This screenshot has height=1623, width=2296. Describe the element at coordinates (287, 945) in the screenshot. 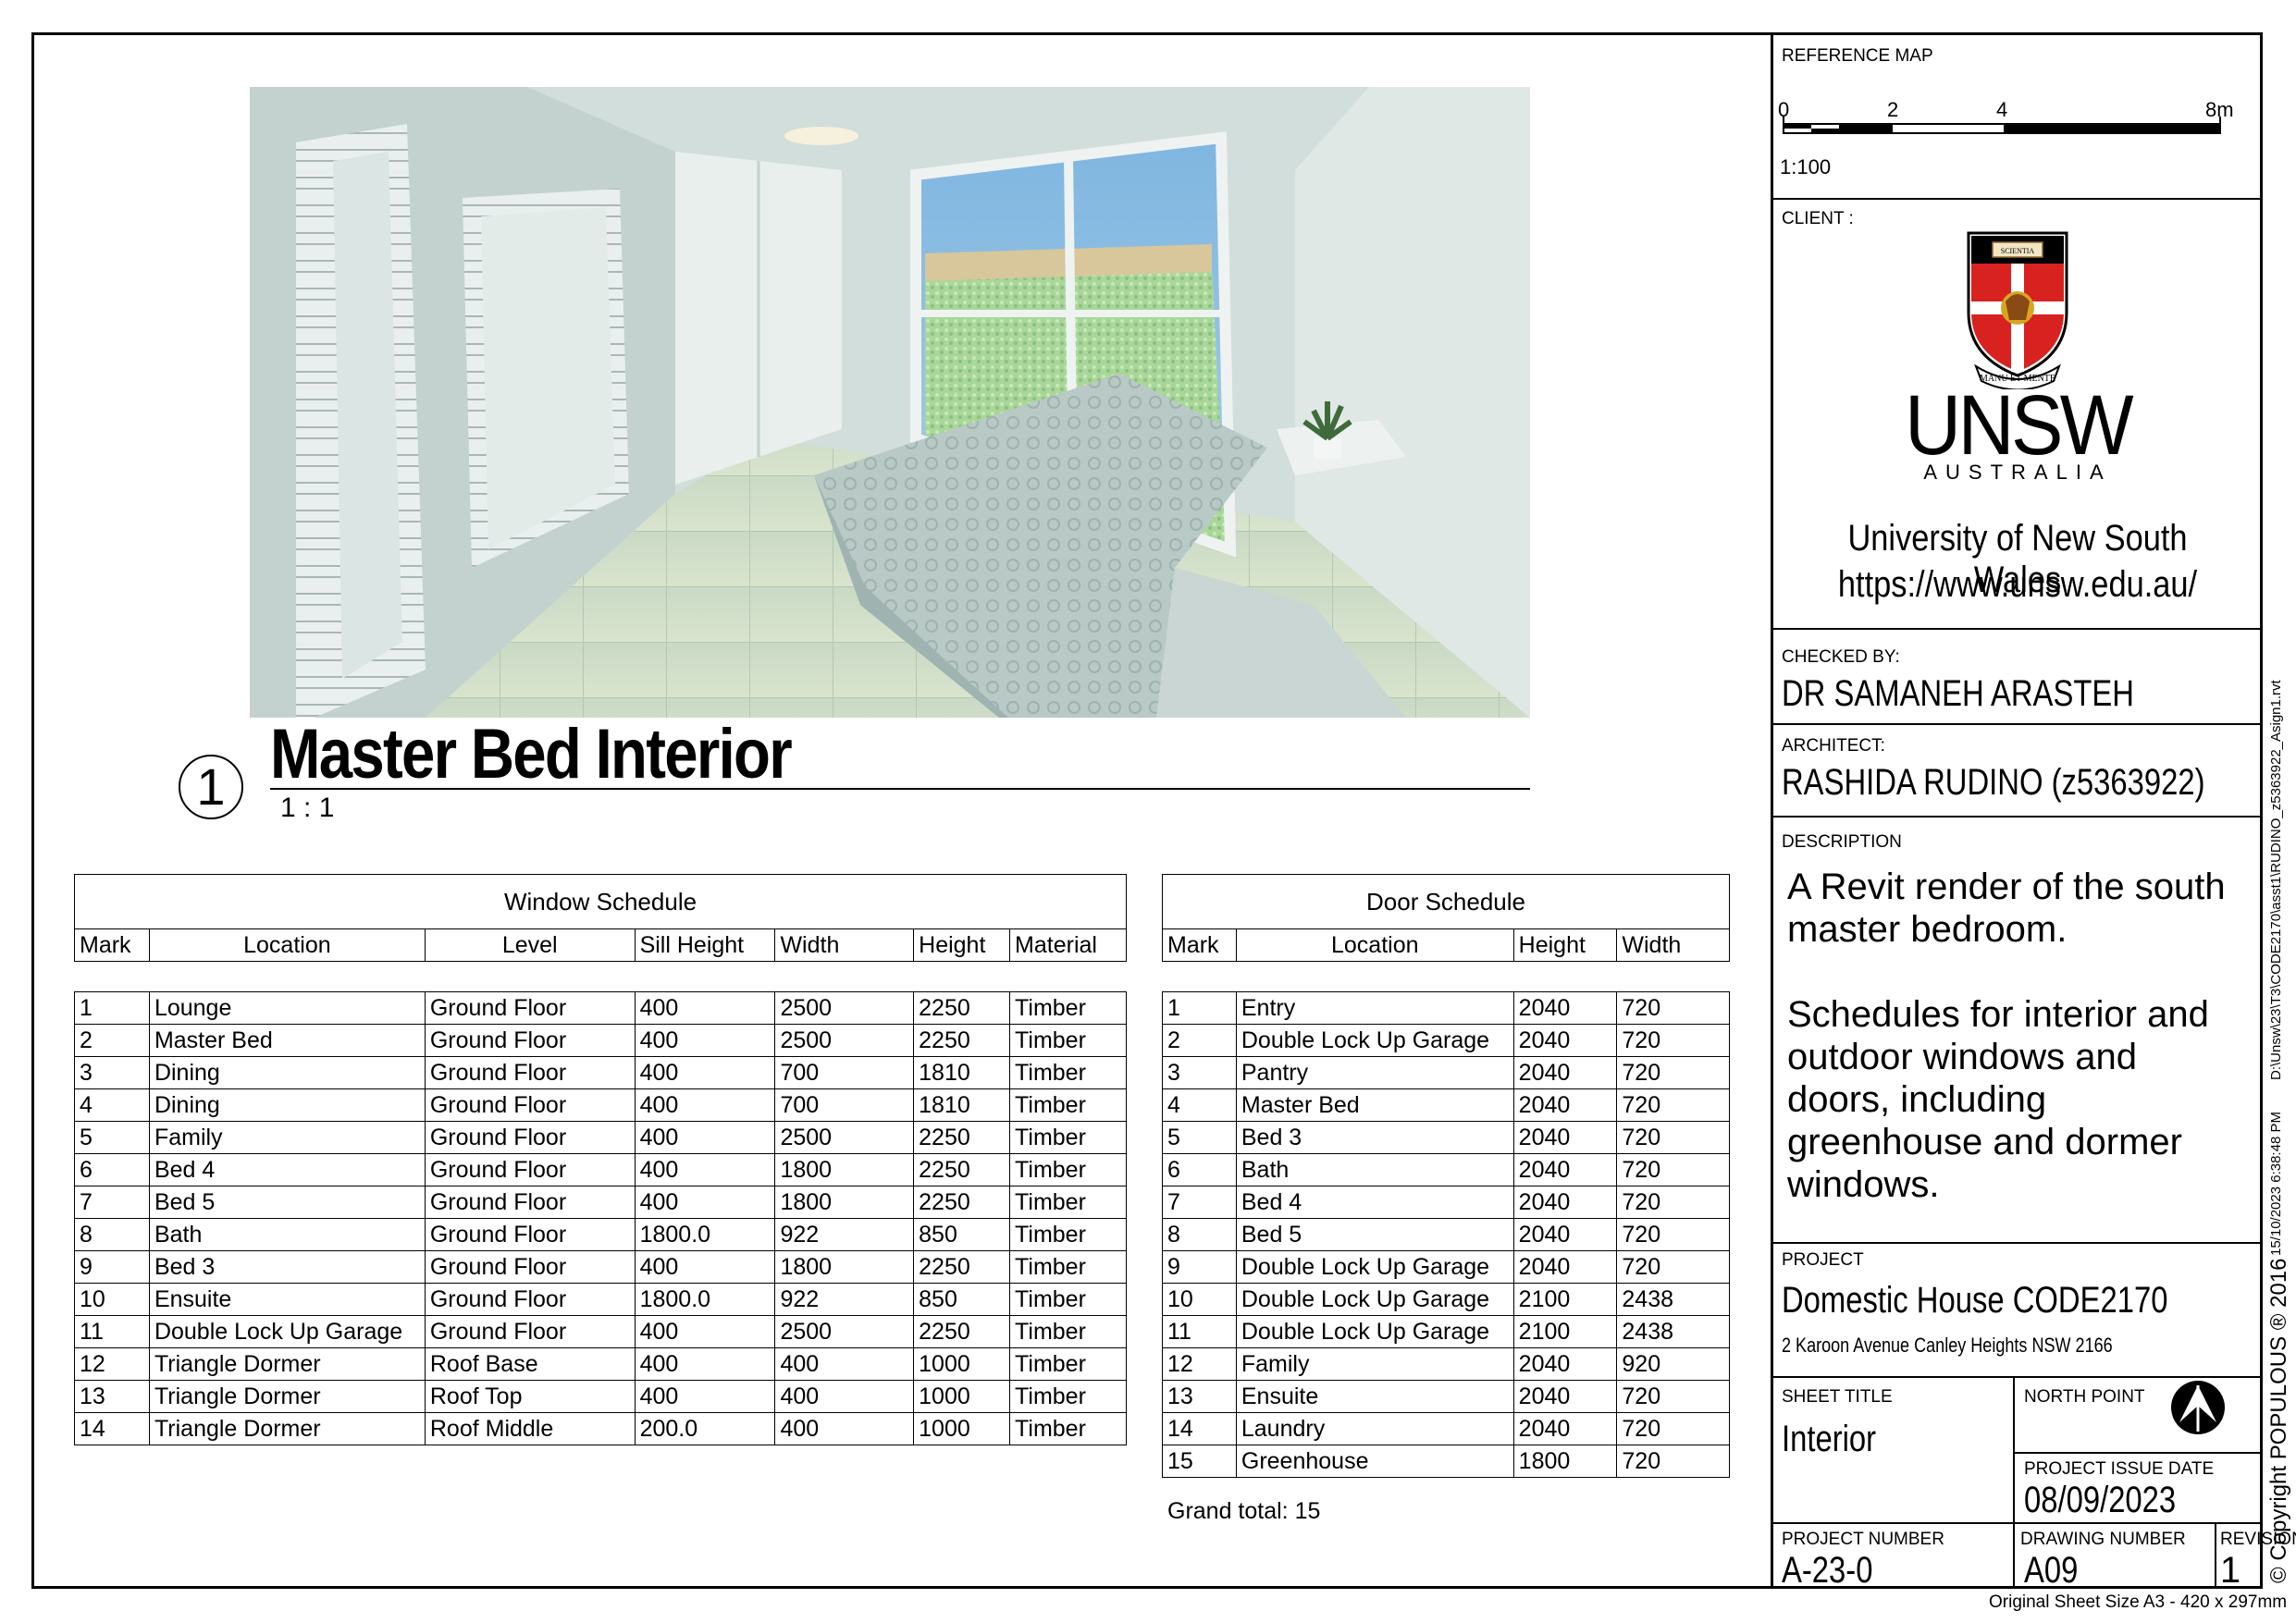

I see `window-schedule-header-location: Location` at that location.